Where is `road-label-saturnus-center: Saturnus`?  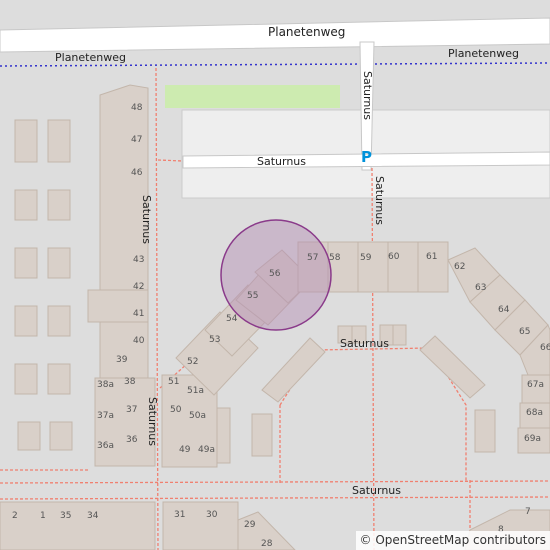 road-label-saturnus-center: Saturnus is located at coordinates (365, 343).